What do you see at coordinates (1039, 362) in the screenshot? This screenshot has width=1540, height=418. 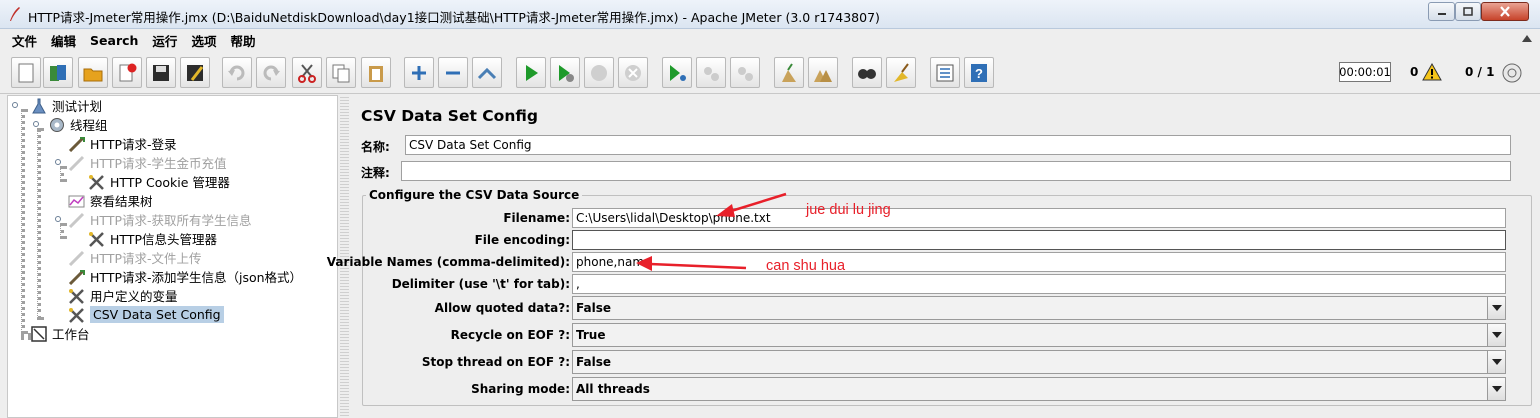 I see `stop-thread-eof-select: False` at bounding box center [1039, 362].